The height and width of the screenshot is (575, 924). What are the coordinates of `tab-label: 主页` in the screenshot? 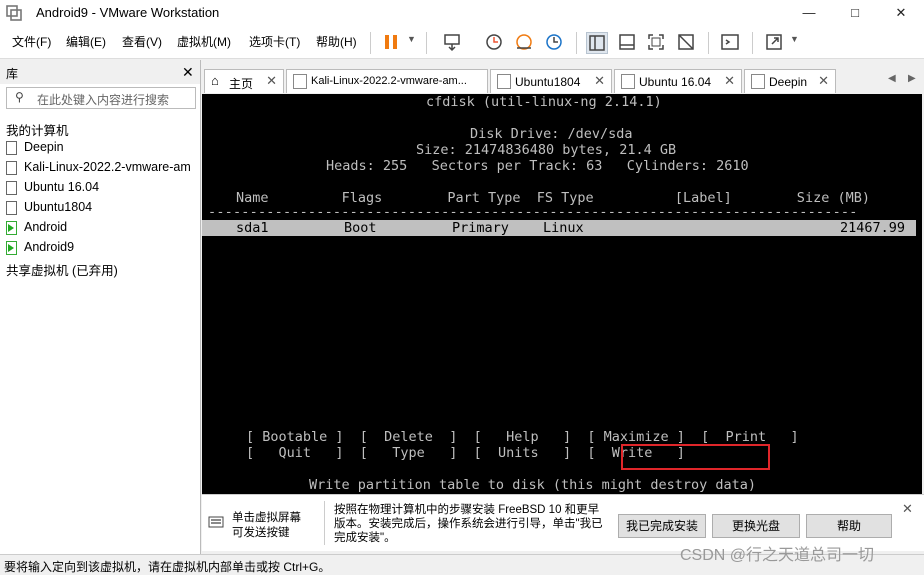 It's located at (241, 84).